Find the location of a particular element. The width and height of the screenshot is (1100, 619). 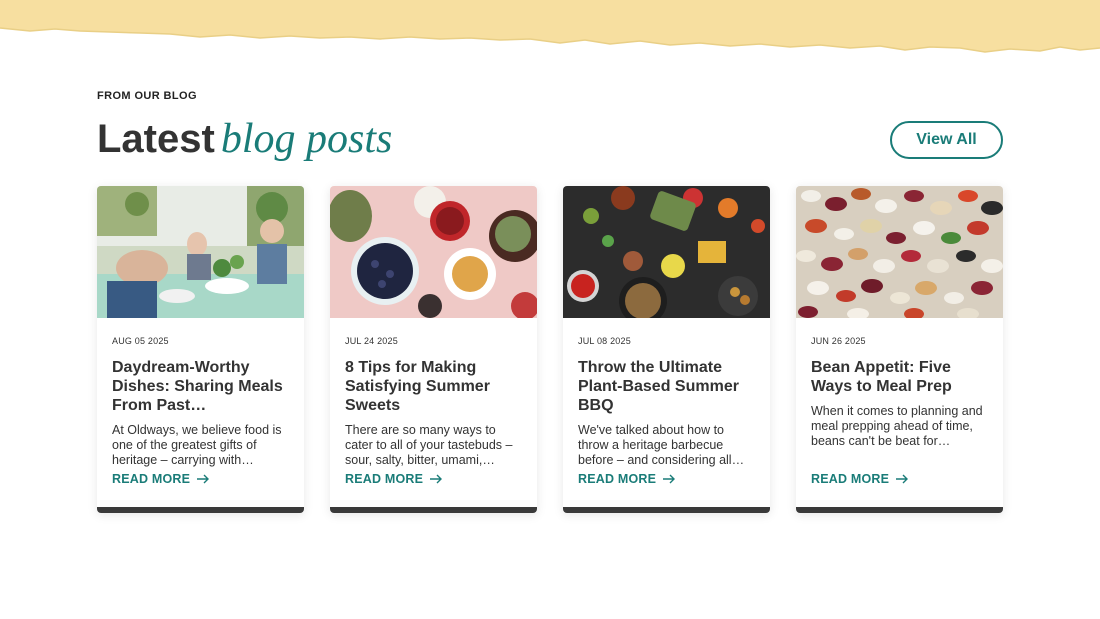

section-eyebrow: FROM OUR BLOG is located at coordinates (147, 96).